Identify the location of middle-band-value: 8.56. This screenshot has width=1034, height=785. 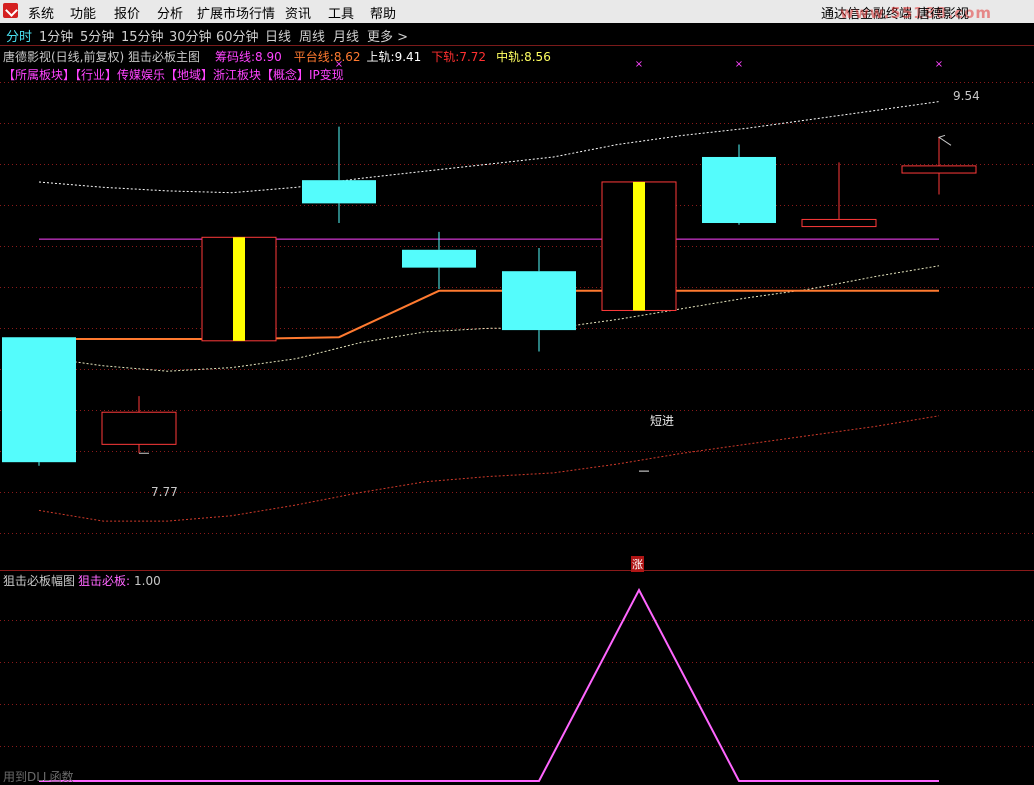
(537, 57).